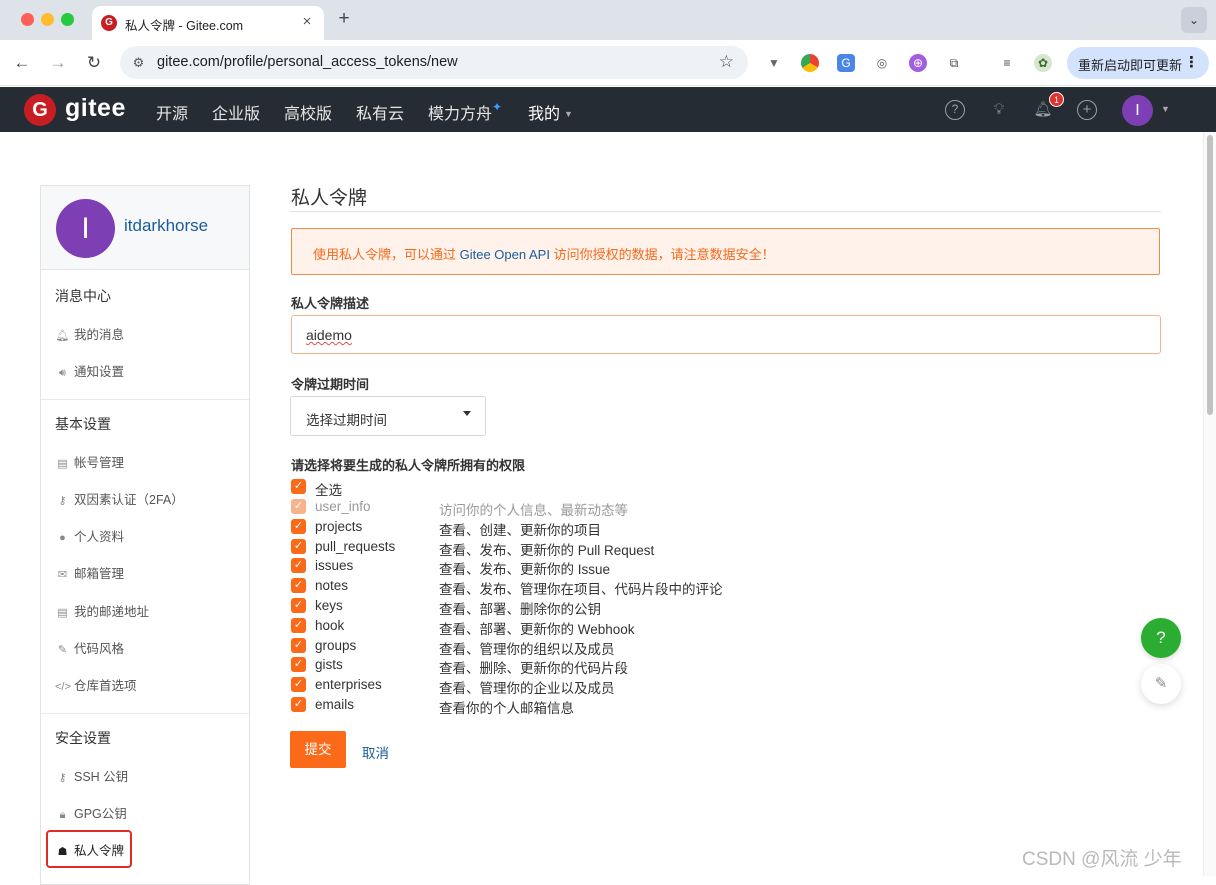 This screenshot has width=1216, height=885. Describe the element at coordinates (1137, 110) in the screenshot. I see `header-avatar: I` at that location.